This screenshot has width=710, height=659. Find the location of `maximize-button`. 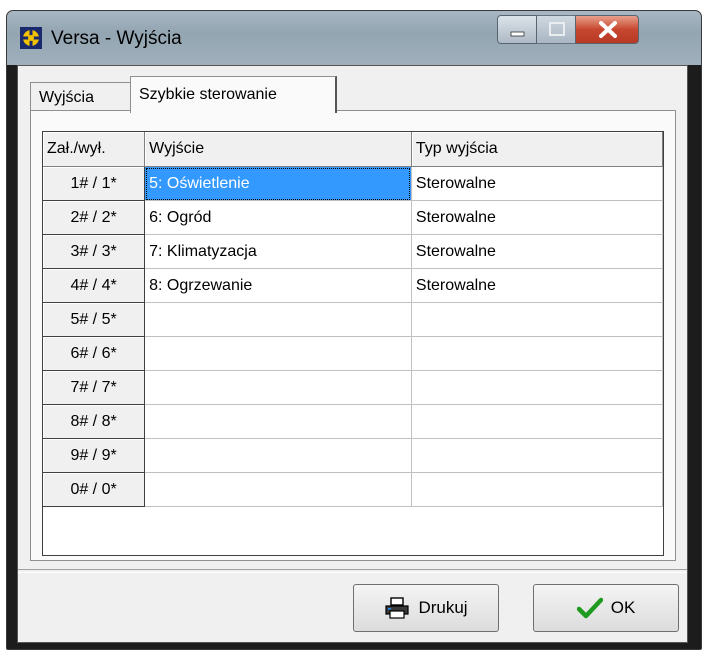

maximize-button is located at coordinates (556, 29).